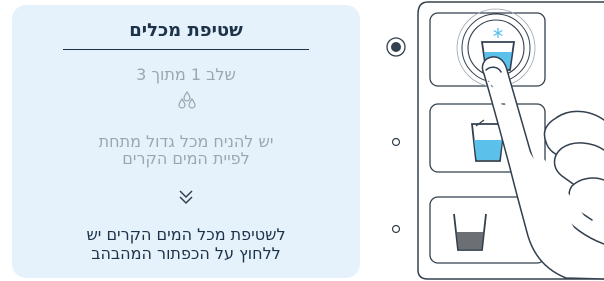  What do you see at coordinates (396, 229) in the screenshot?
I see `indicator-bottom` at bounding box center [396, 229].